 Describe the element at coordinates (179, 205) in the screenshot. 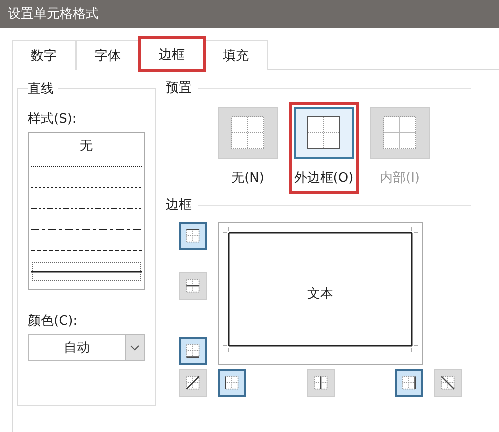

I see `section-title: 边框` at that location.